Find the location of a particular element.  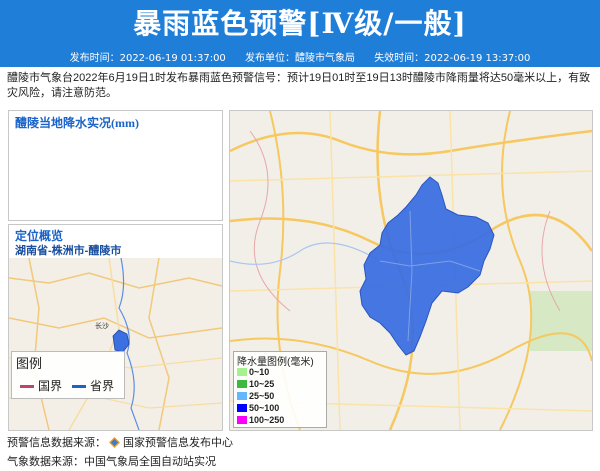

national-border-swatch is located at coordinates (27, 387).